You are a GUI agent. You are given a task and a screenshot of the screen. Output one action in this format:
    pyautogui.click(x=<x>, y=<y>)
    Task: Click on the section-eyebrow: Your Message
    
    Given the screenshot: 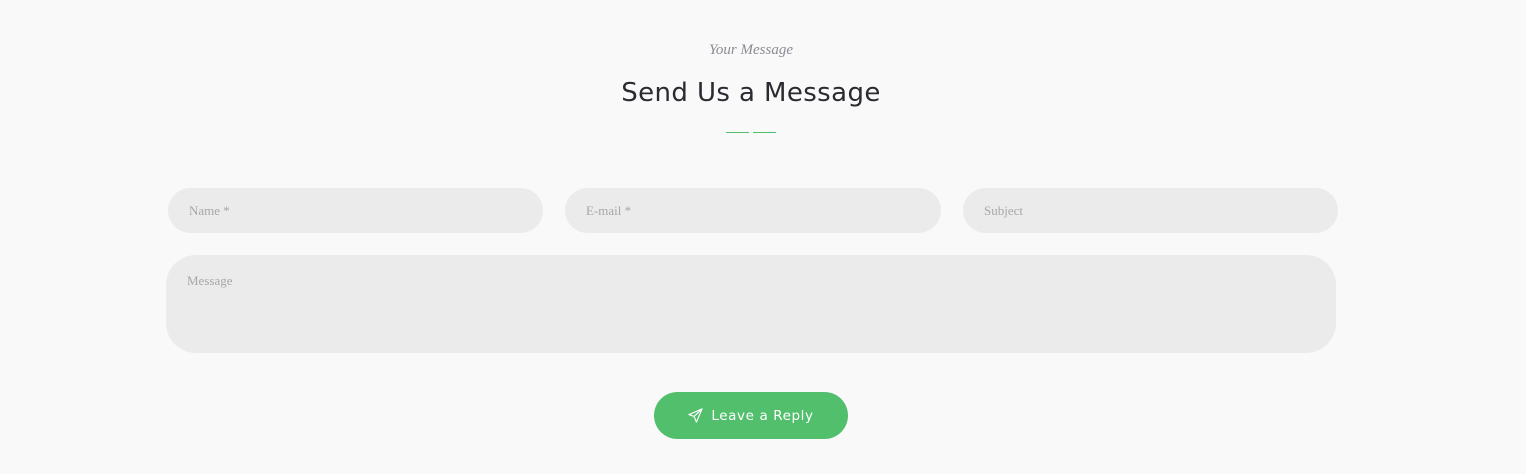 What is the action you would take?
    pyautogui.click(x=751, y=50)
    